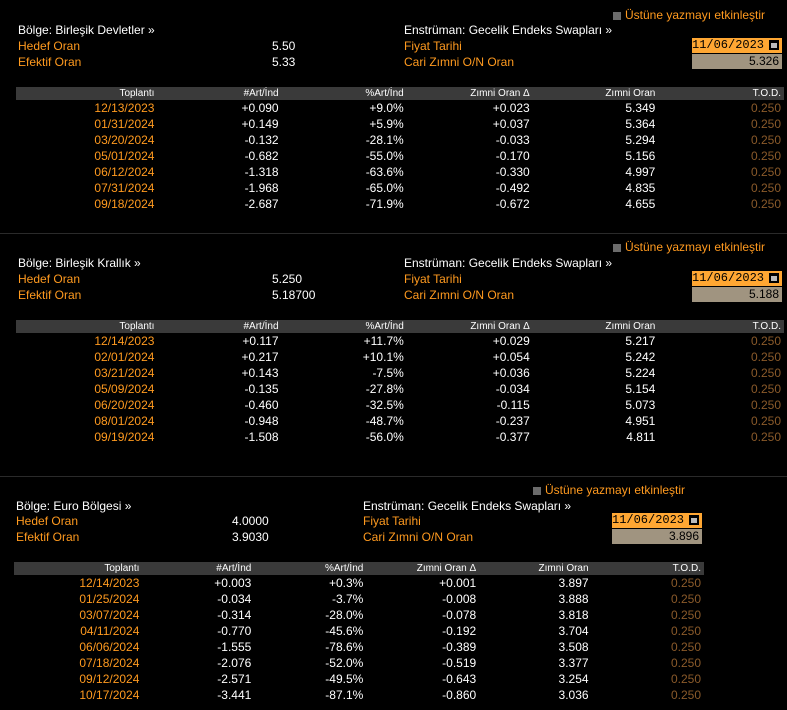 The height and width of the screenshot is (710, 787). Describe the element at coordinates (400, 405) in the screenshot. I see `table-row: 06/20/2024 -0.460 -32.5% -0.115 5.073 0.250` at that location.